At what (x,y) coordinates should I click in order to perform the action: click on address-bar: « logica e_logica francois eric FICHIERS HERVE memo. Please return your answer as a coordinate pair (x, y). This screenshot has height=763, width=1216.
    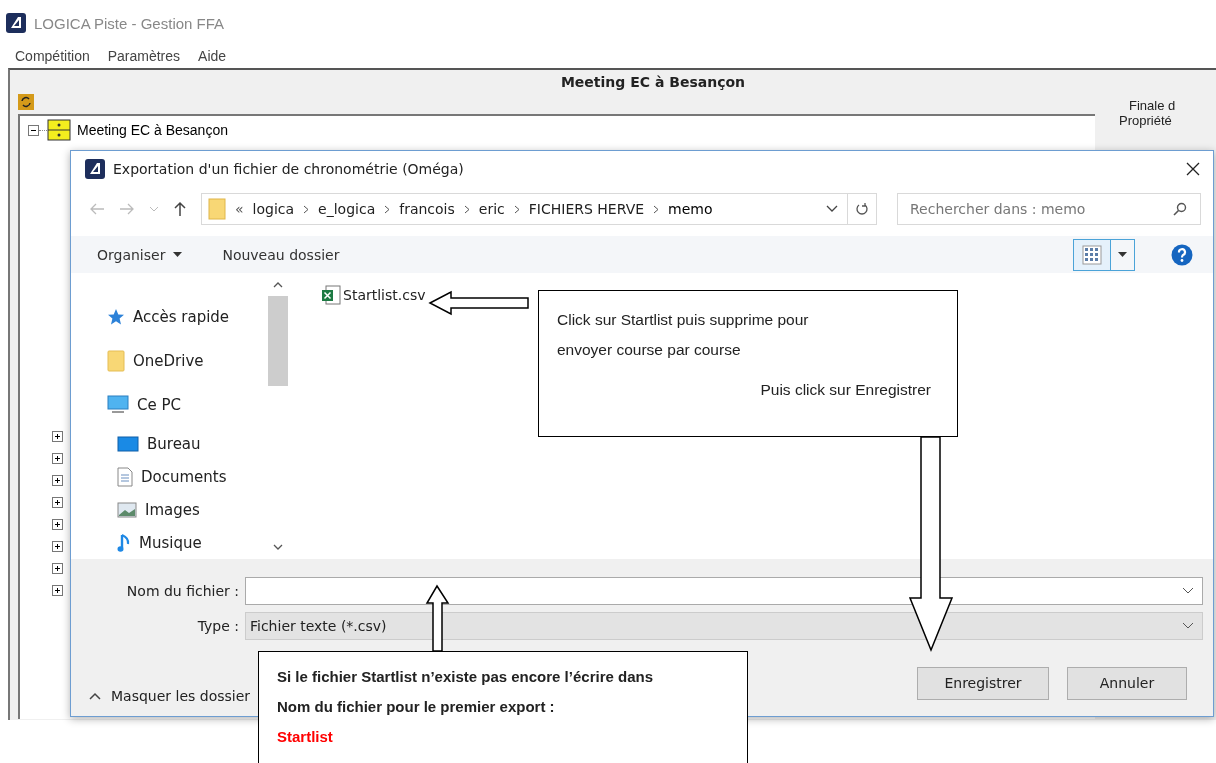
    Looking at the image, I should click on (539, 209).